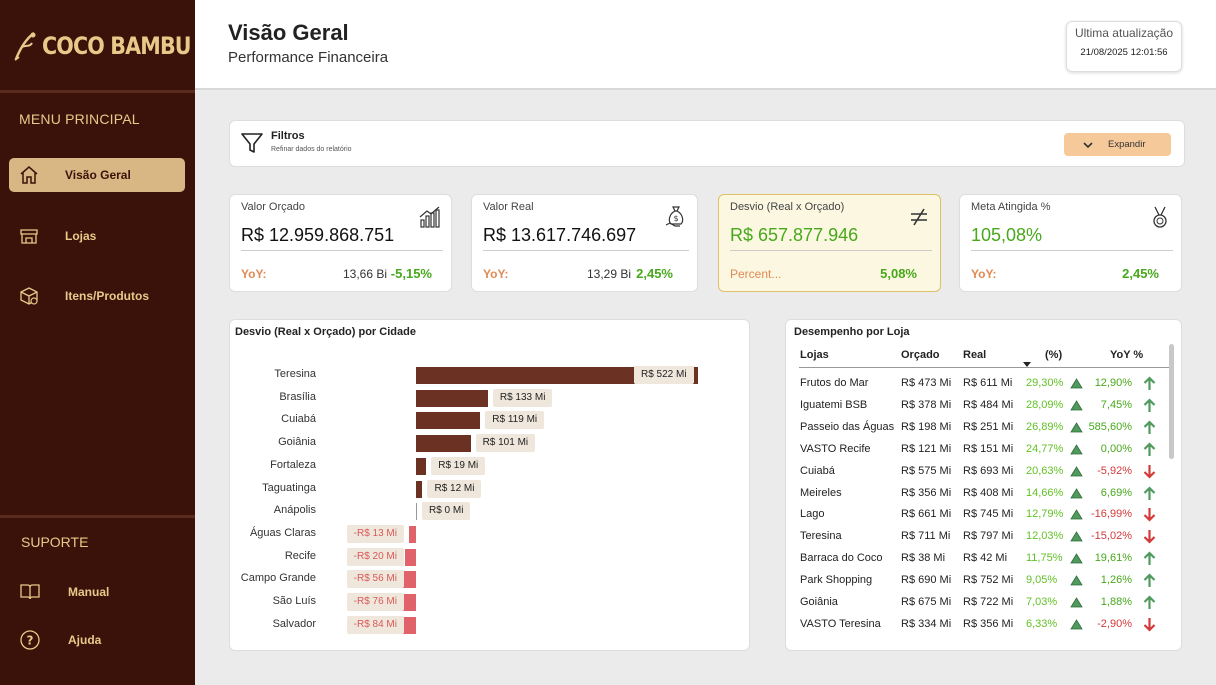 This screenshot has width=1216, height=685. What do you see at coordinates (821, 492) in the screenshot?
I see `cell-loja: Meireles` at bounding box center [821, 492].